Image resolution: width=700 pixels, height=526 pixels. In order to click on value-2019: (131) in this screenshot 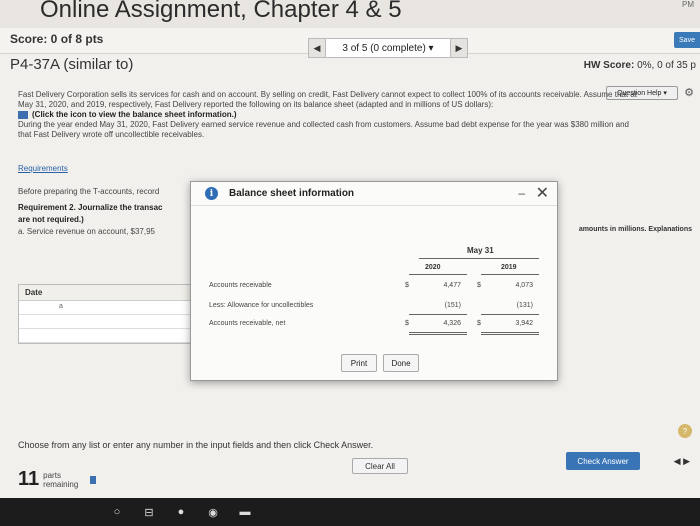, I will do `click(524, 305)`.